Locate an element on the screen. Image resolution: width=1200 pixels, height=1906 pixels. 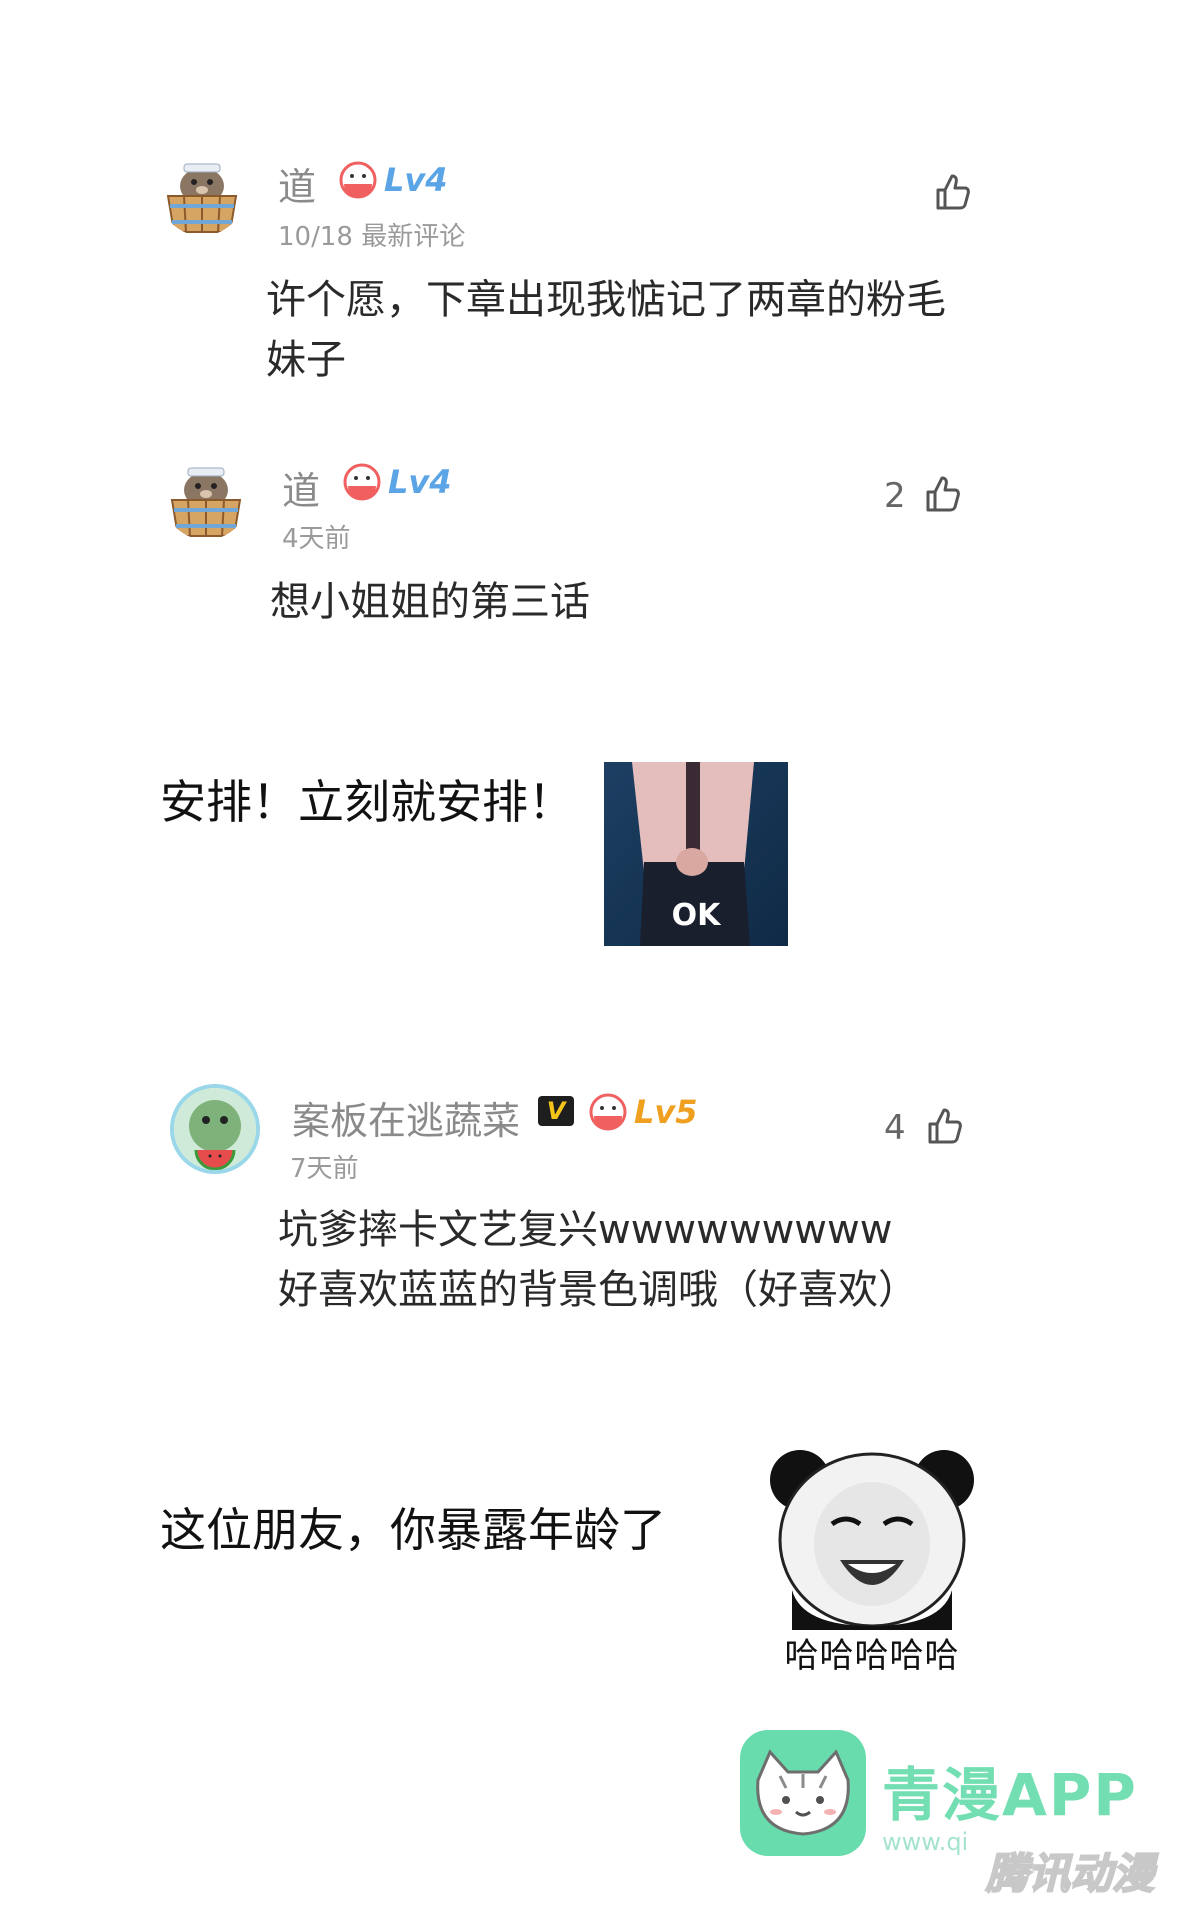
comment-line: 想小姐姐的第三话 is located at coordinates (430, 602).